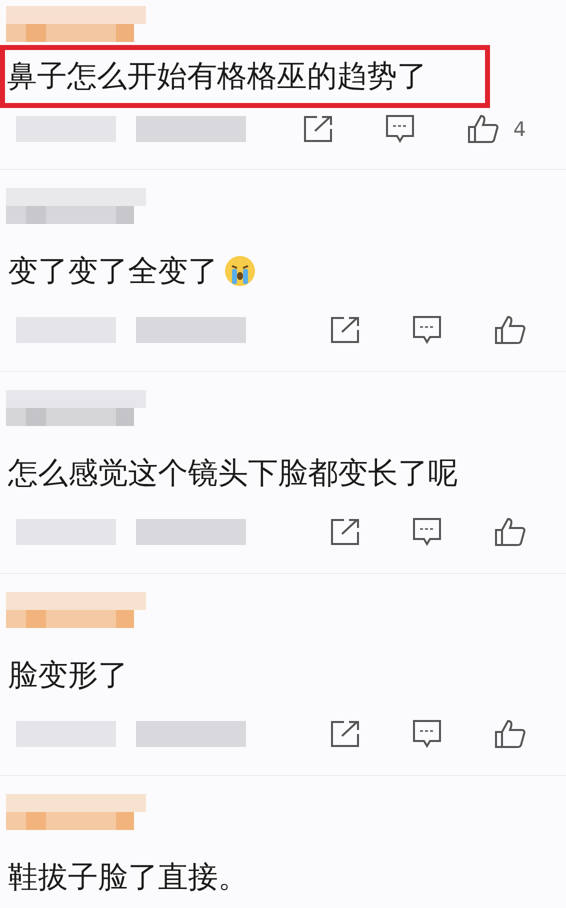 This screenshot has width=566, height=908. What do you see at coordinates (519, 129) in the screenshot?
I see `like-count: 4` at bounding box center [519, 129].